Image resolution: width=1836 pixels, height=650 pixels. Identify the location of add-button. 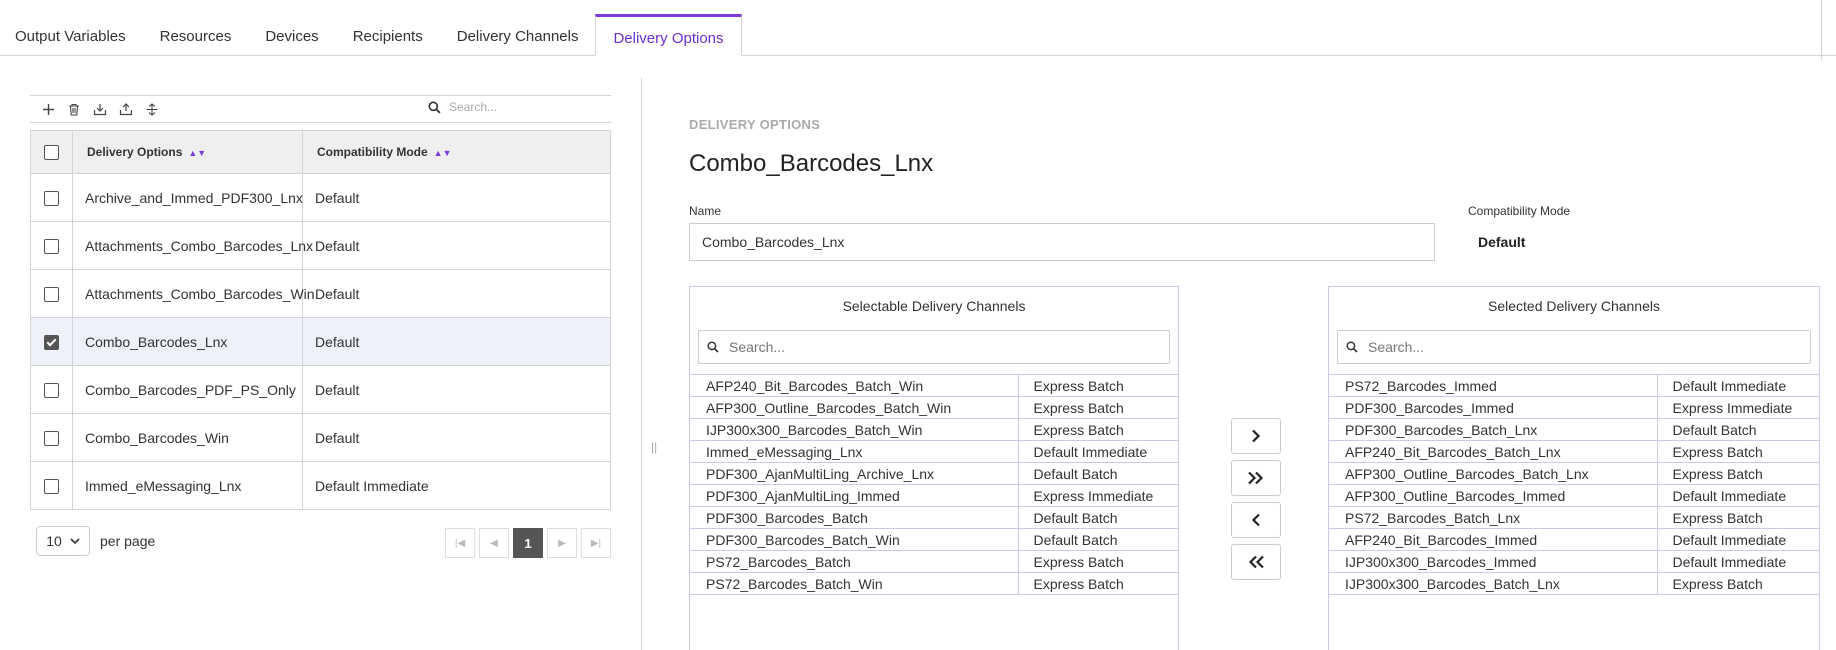
(48, 109).